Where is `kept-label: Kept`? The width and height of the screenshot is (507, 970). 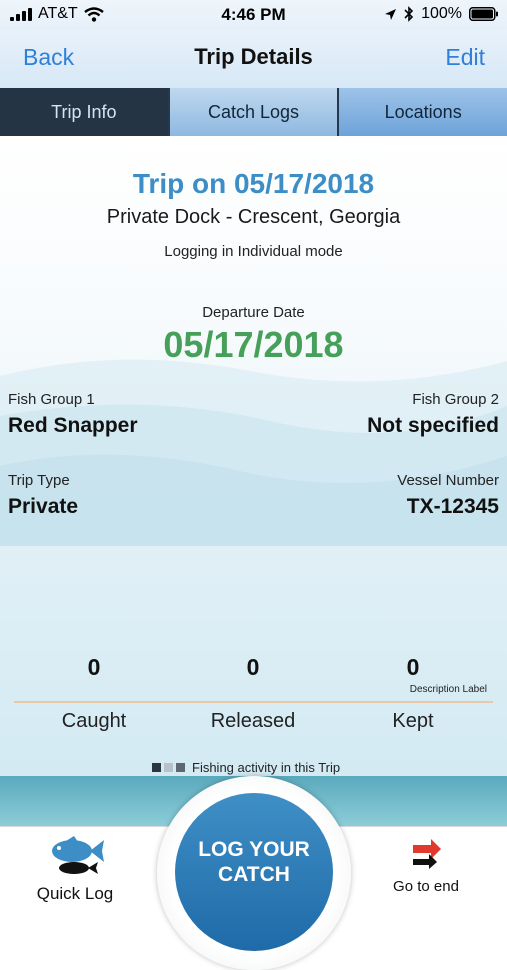
kept-label: Kept is located at coordinates (413, 721).